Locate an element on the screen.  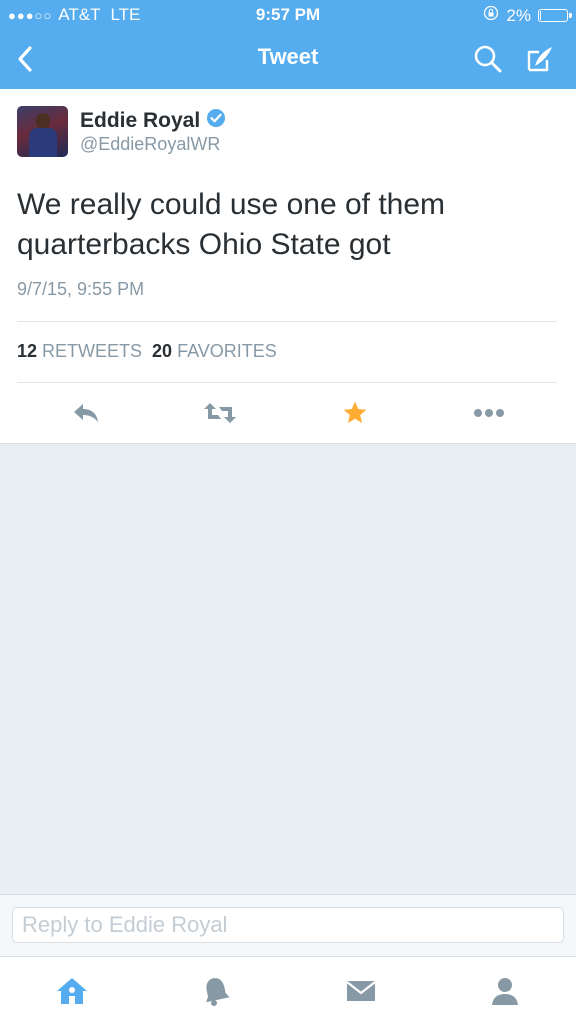
reply-input is located at coordinates (288, 925).